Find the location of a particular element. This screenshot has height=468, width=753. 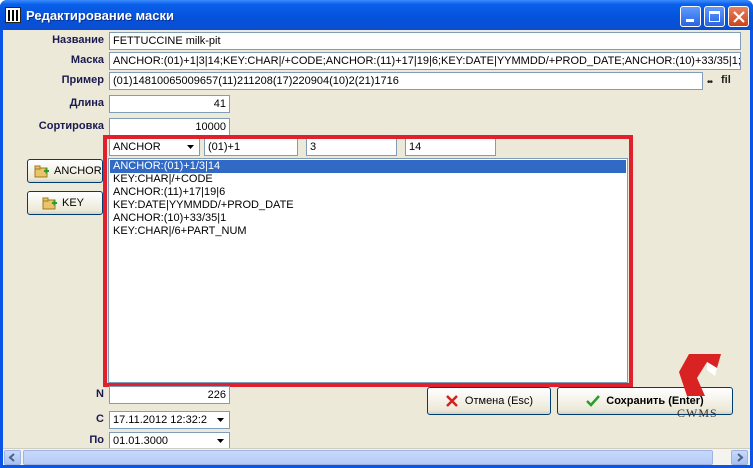

chevron-left-icon is located at coordinates (11, 457).